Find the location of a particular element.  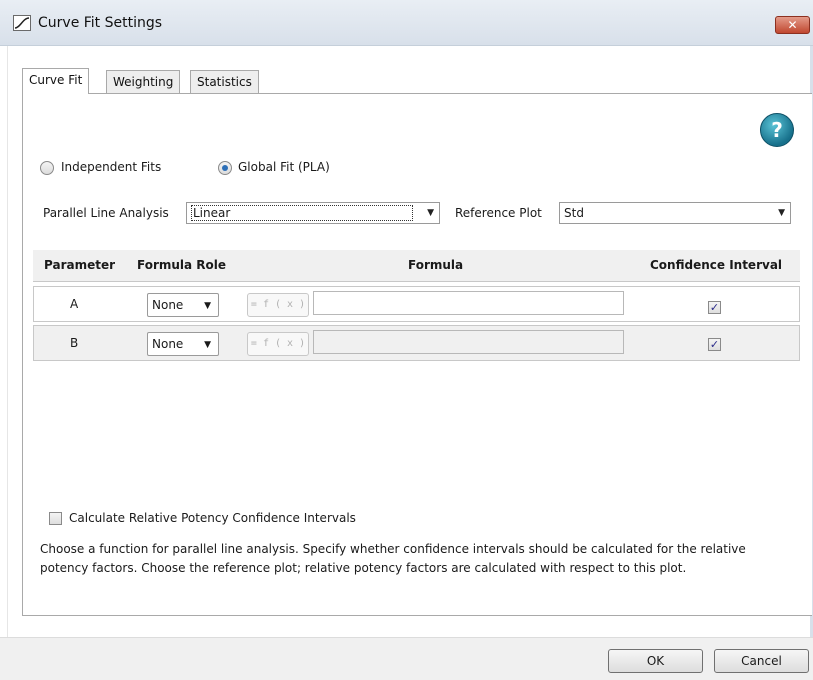

reference-plot-select: Std ▼ is located at coordinates (675, 213).